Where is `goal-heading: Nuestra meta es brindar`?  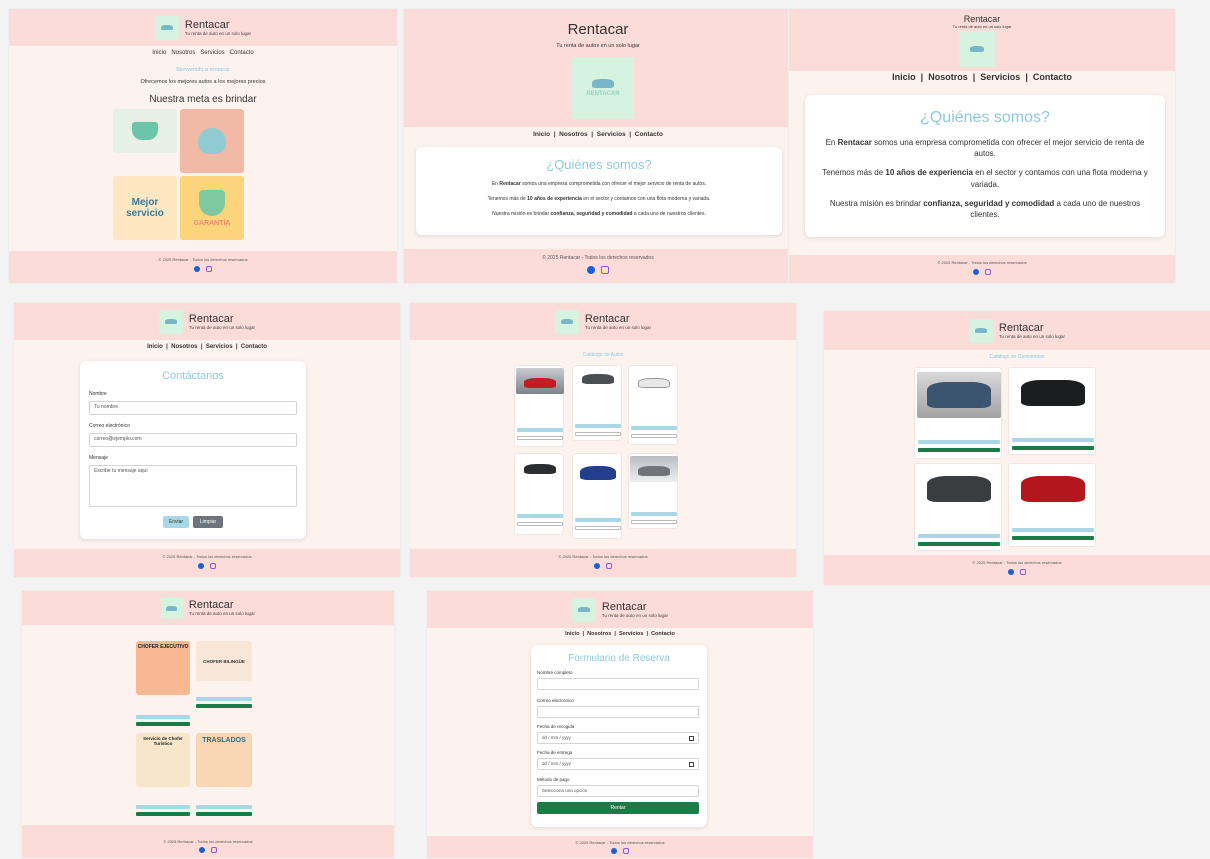 goal-heading: Nuestra meta es brindar is located at coordinates (203, 99).